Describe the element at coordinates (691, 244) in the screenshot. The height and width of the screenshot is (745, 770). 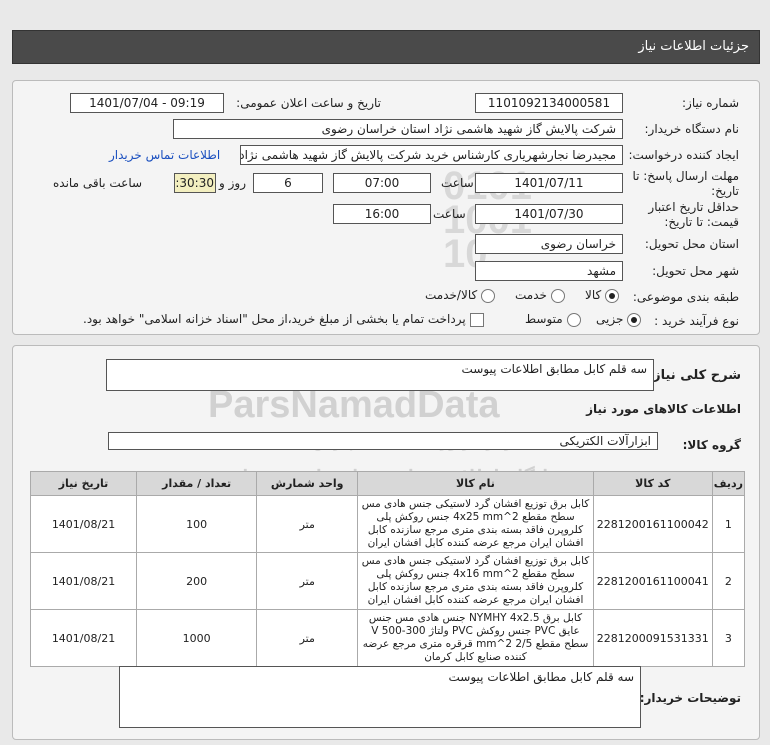
I see `province-label: استان محل تحویل:` at that location.